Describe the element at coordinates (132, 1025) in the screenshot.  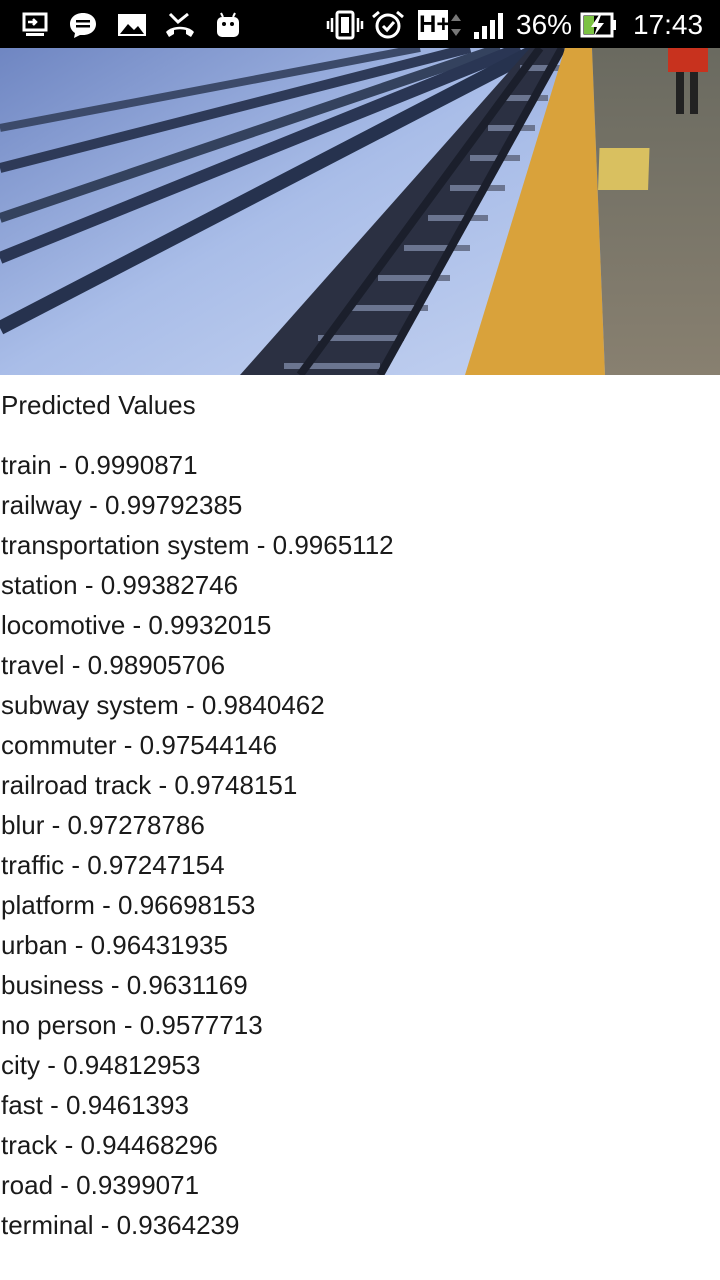
I see `prediction-item: no person - 0.9577713` at that location.